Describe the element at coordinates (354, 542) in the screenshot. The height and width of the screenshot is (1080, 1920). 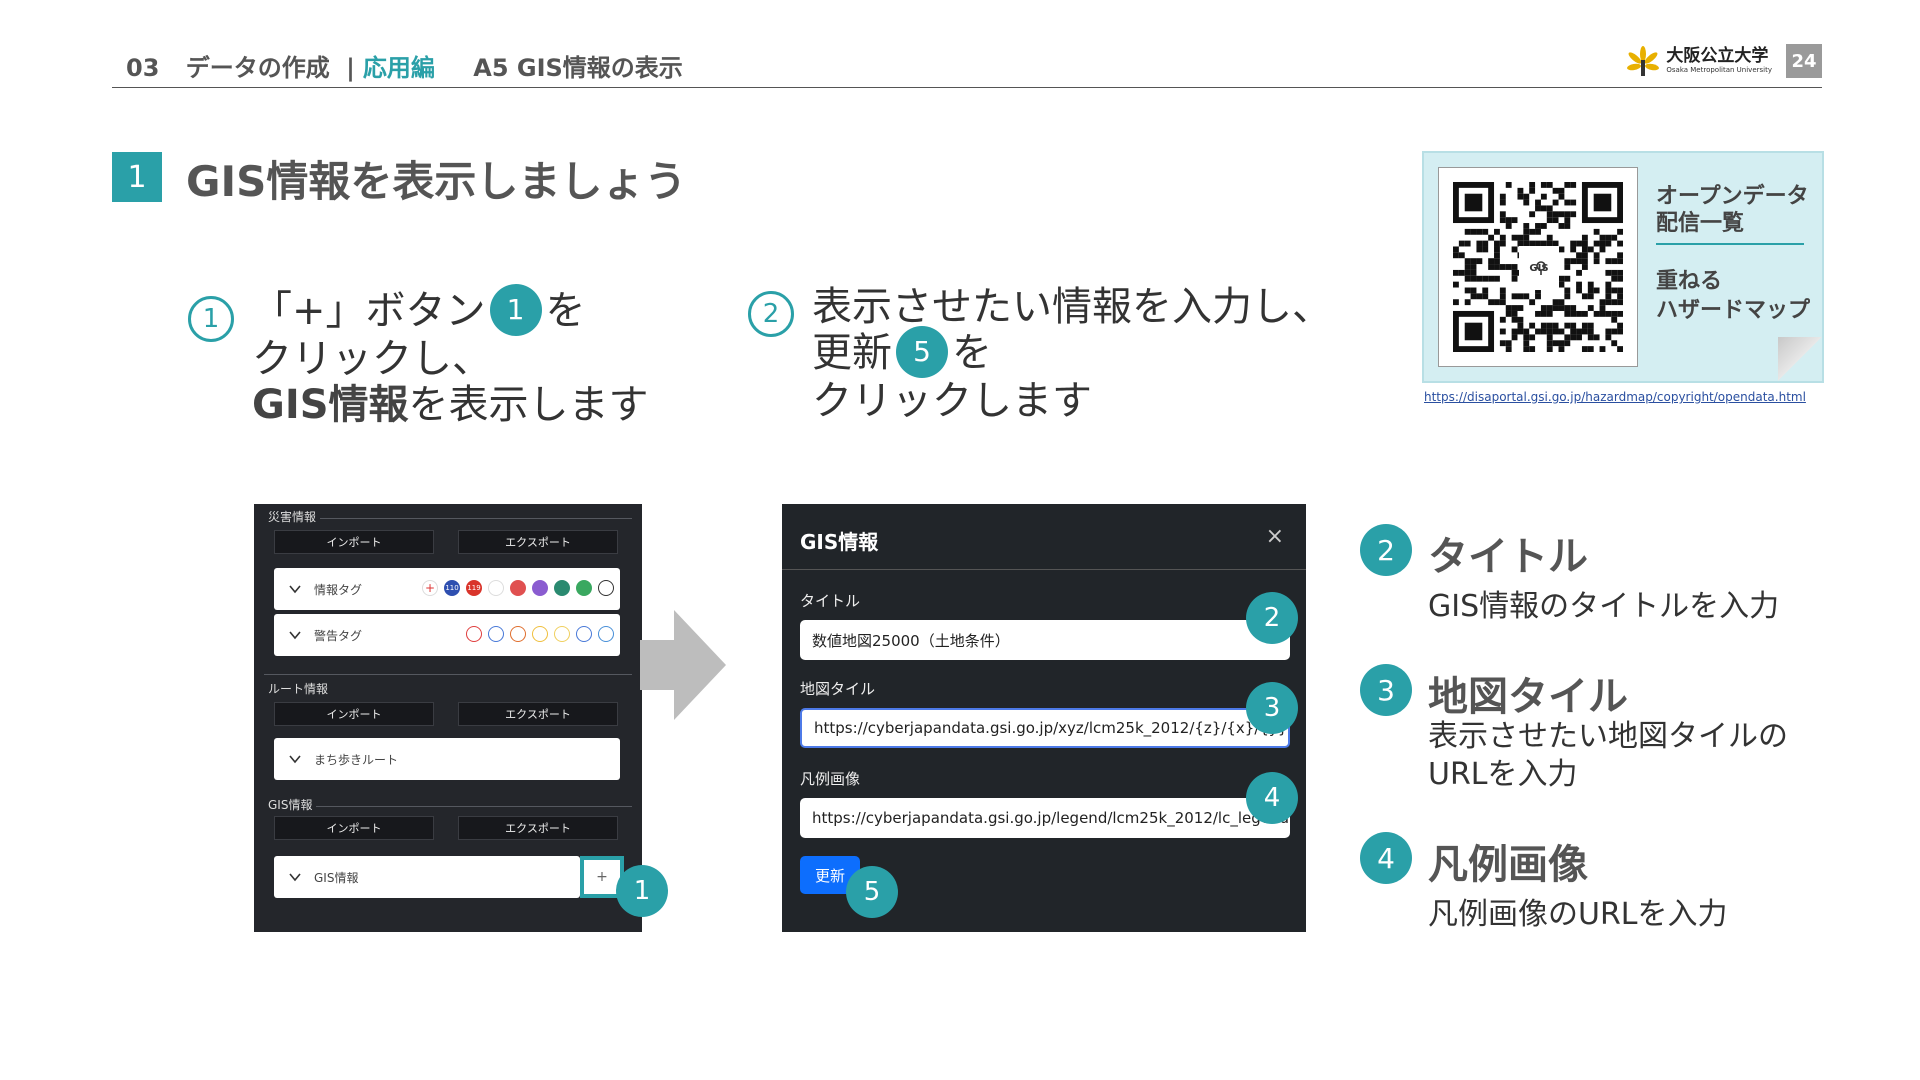
I see `import-button-disaster: インポート` at that location.